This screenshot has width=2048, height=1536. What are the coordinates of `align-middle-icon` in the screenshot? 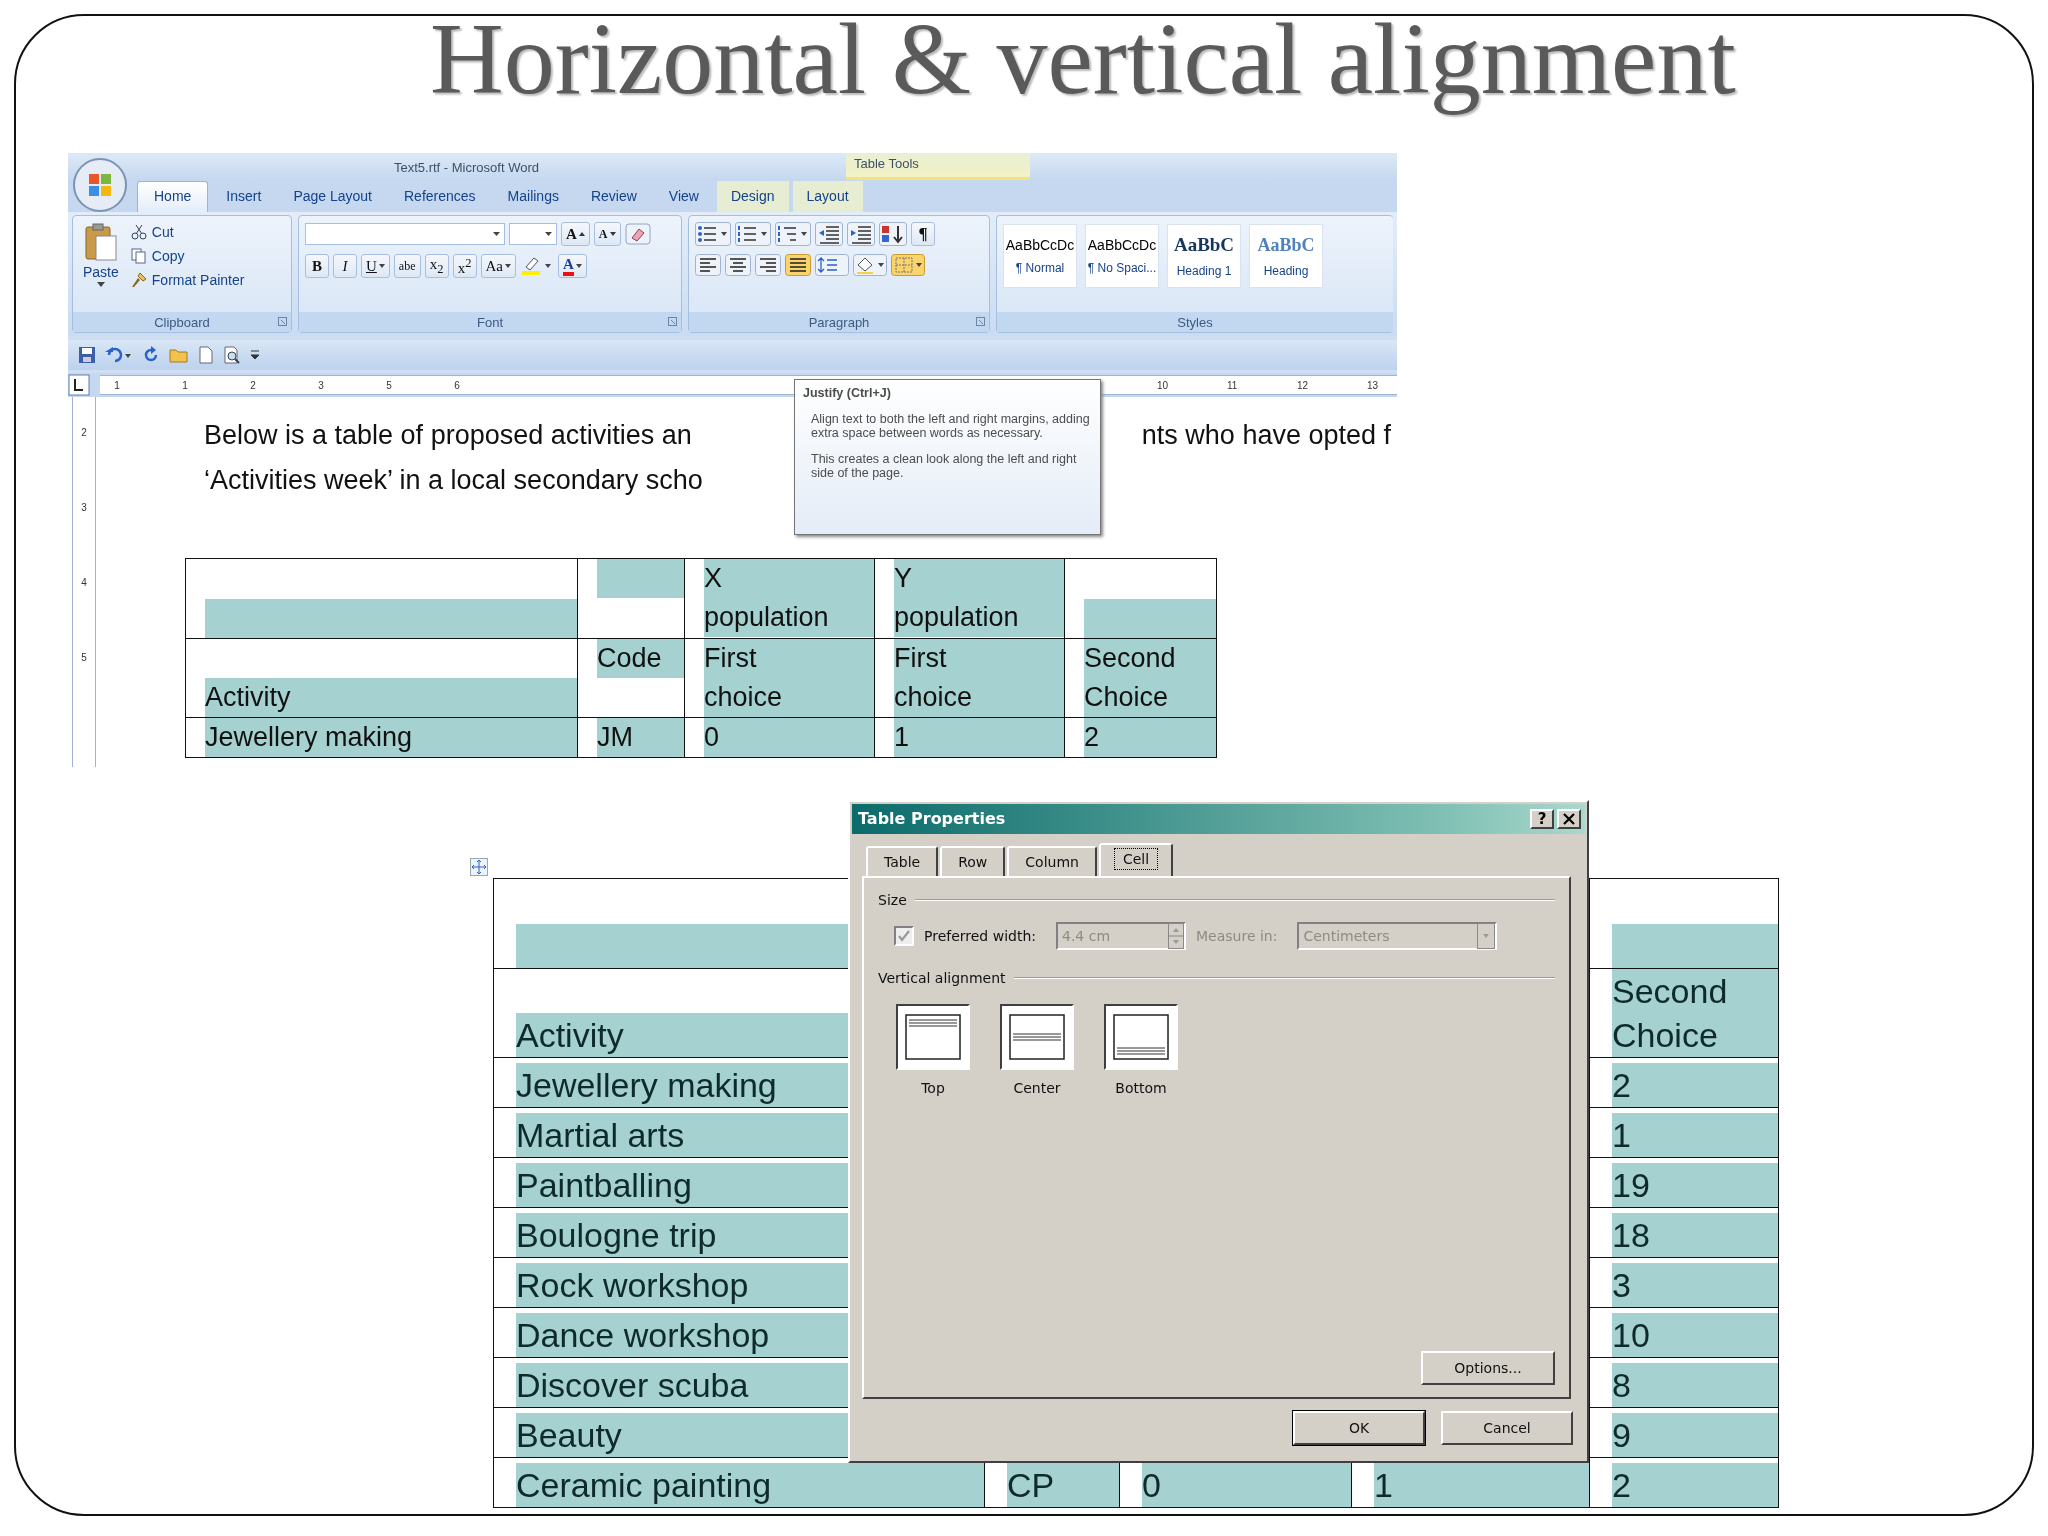 It's located at (1037, 1036).